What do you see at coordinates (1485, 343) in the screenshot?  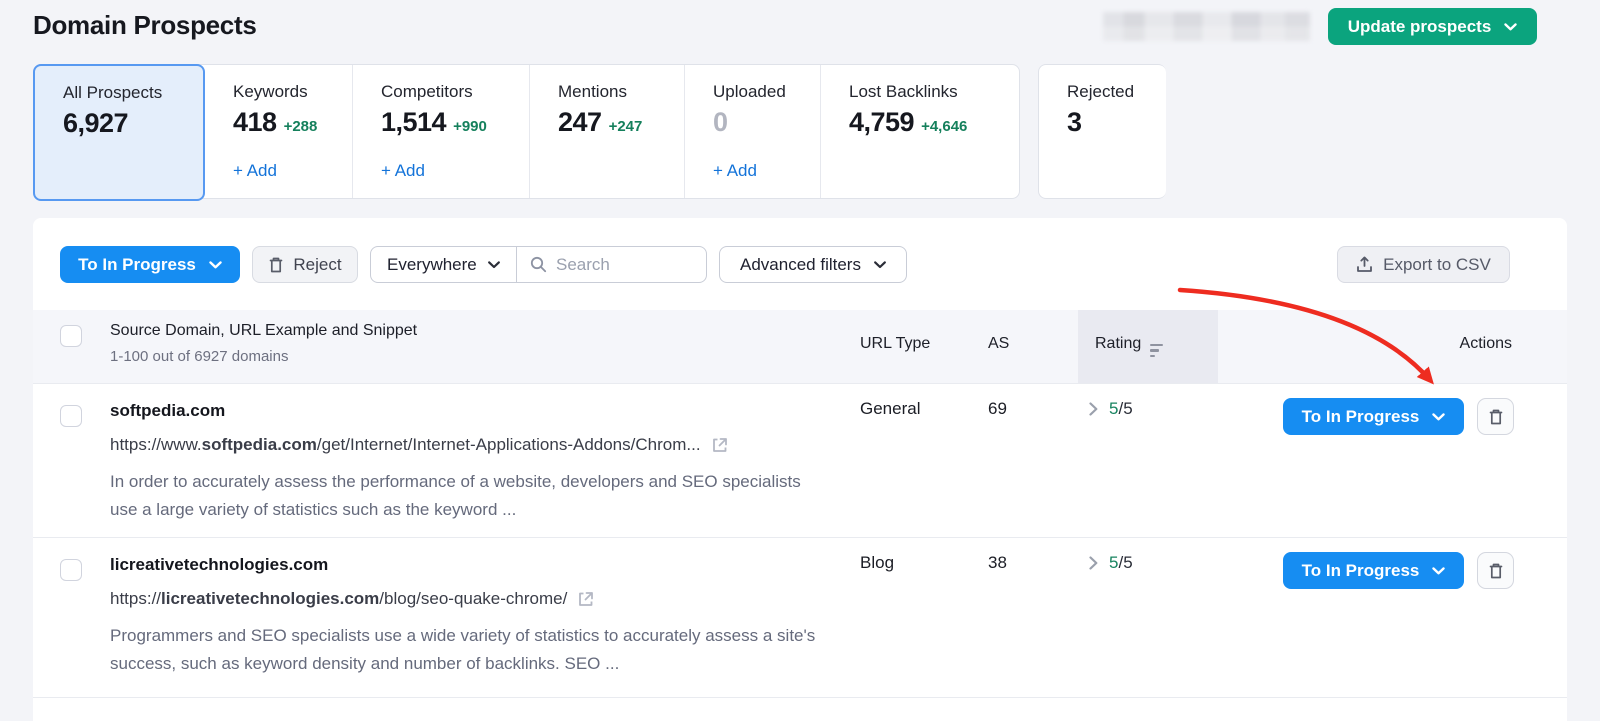 I see `column-actions: Actions` at bounding box center [1485, 343].